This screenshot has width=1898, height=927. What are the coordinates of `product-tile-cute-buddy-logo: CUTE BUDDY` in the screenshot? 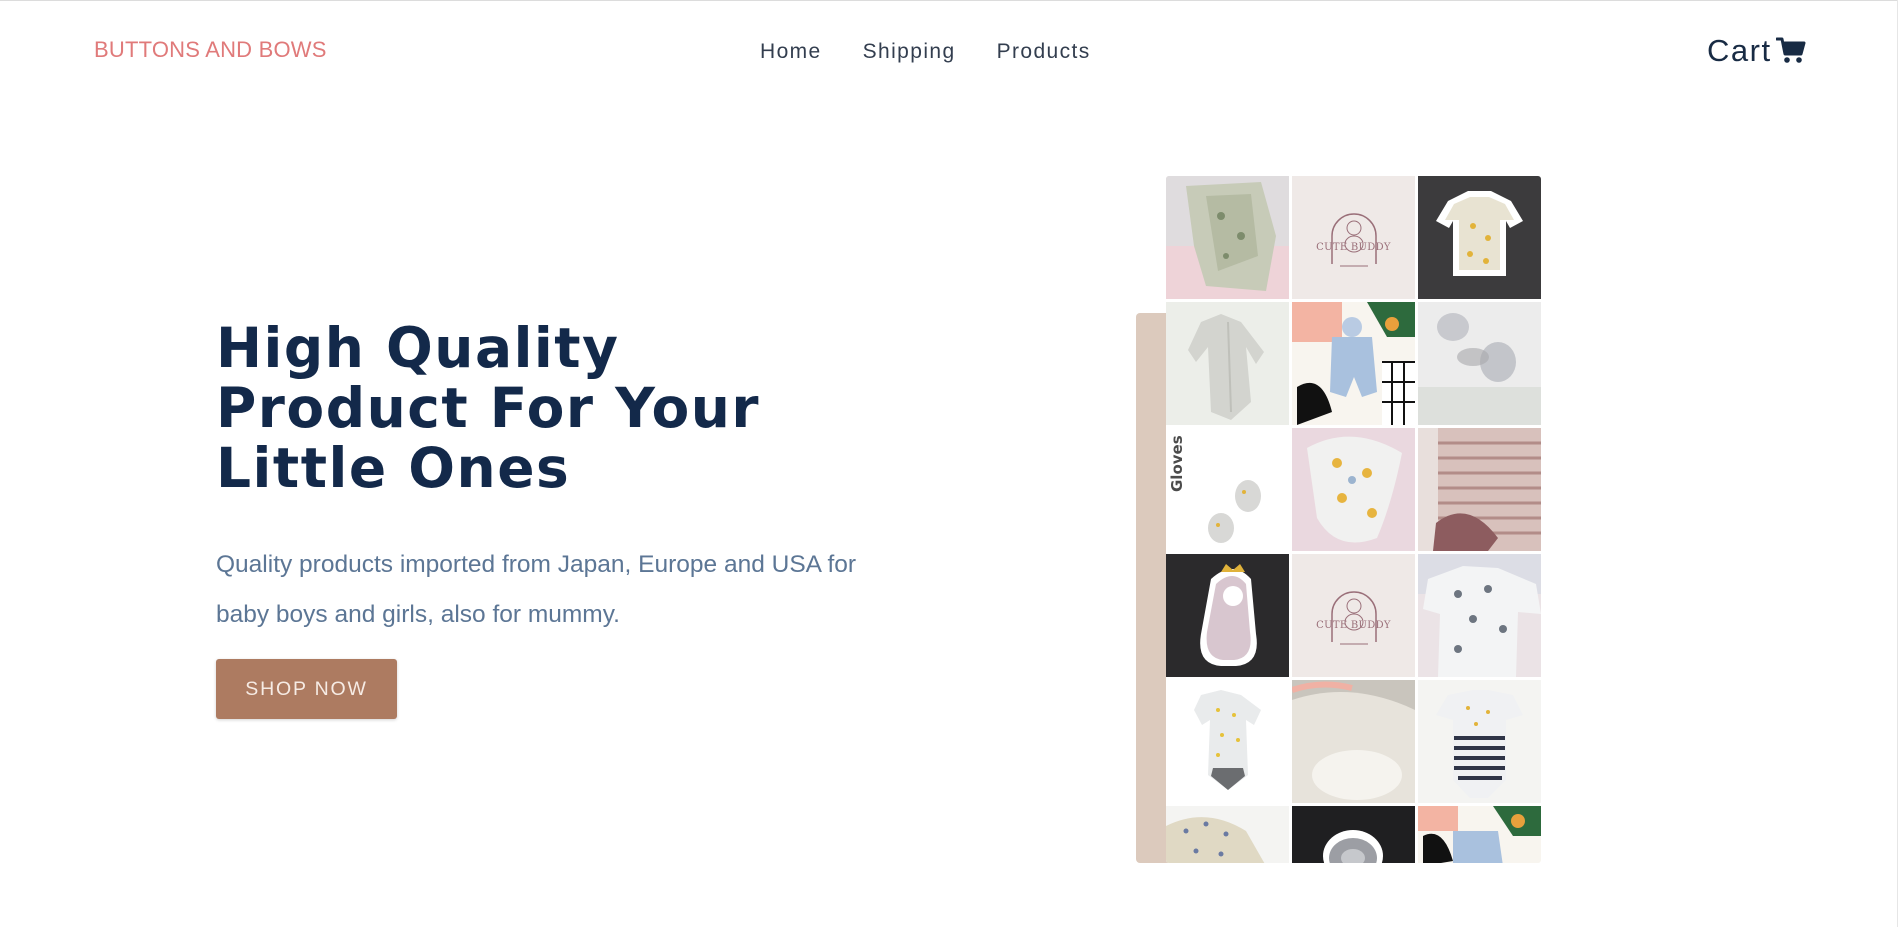 It's located at (1353, 237).